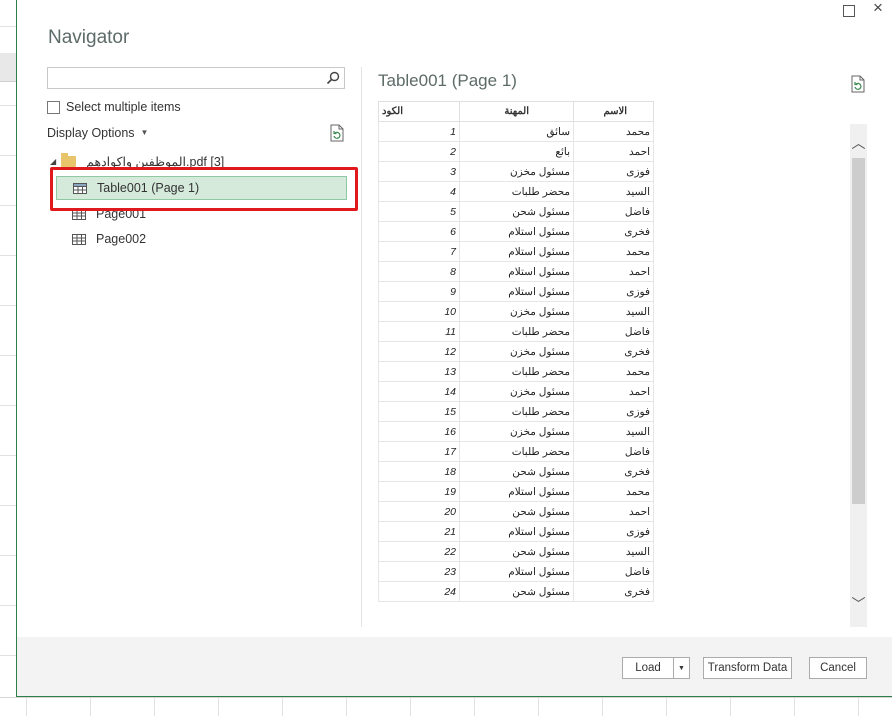  I want to click on table-cell: 18, so click(419, 471).